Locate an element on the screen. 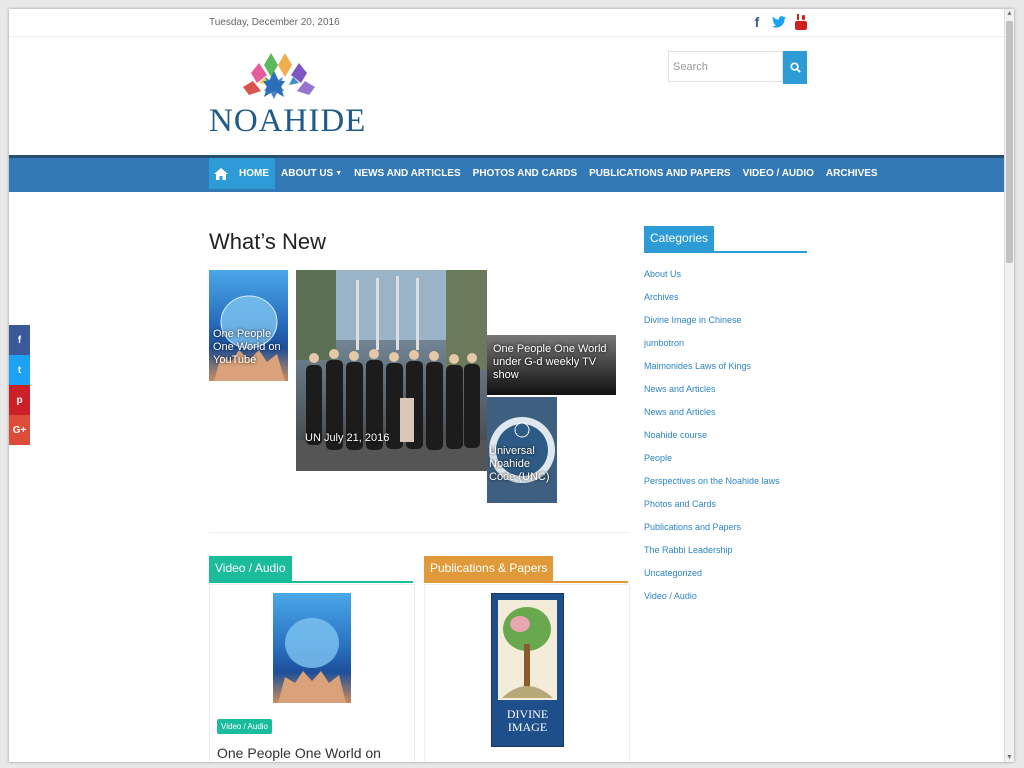  nav-about-us: ABOUT US ▼ is located at coordinates (311, 173).